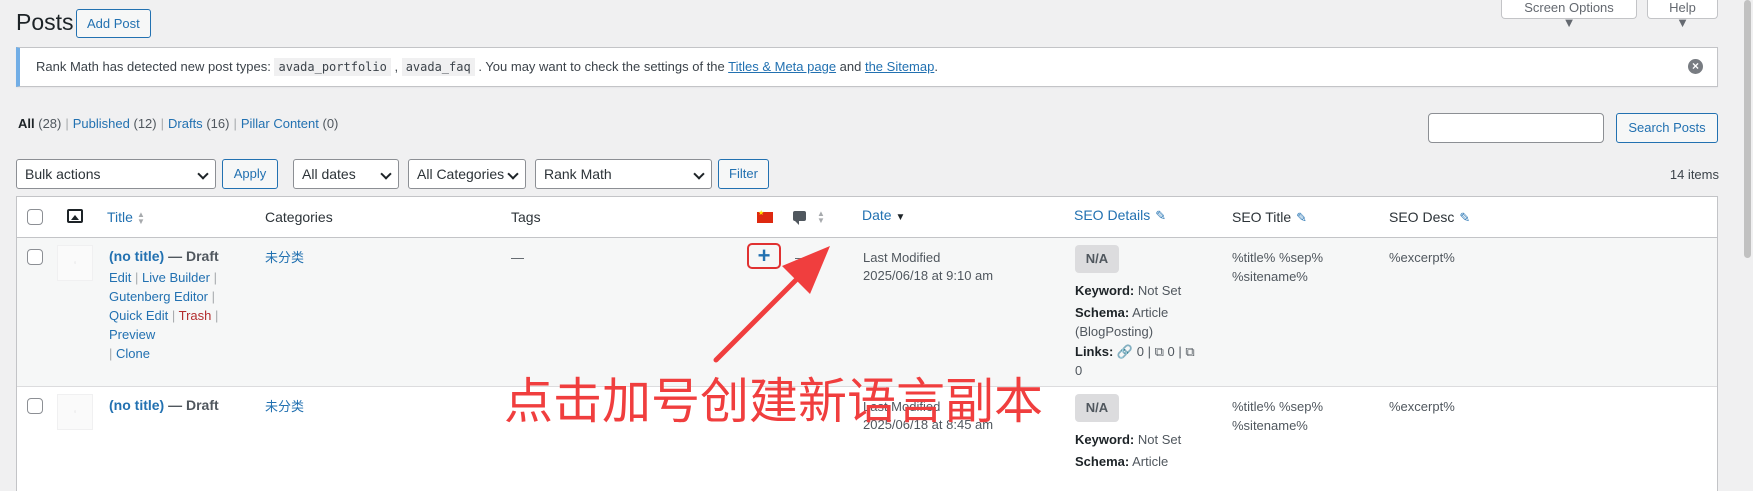  What do you see at coordinates (1121, 461) in the screenshot?
I see `seo-schema: Schema: Article` at bounding box center [1121, 461].